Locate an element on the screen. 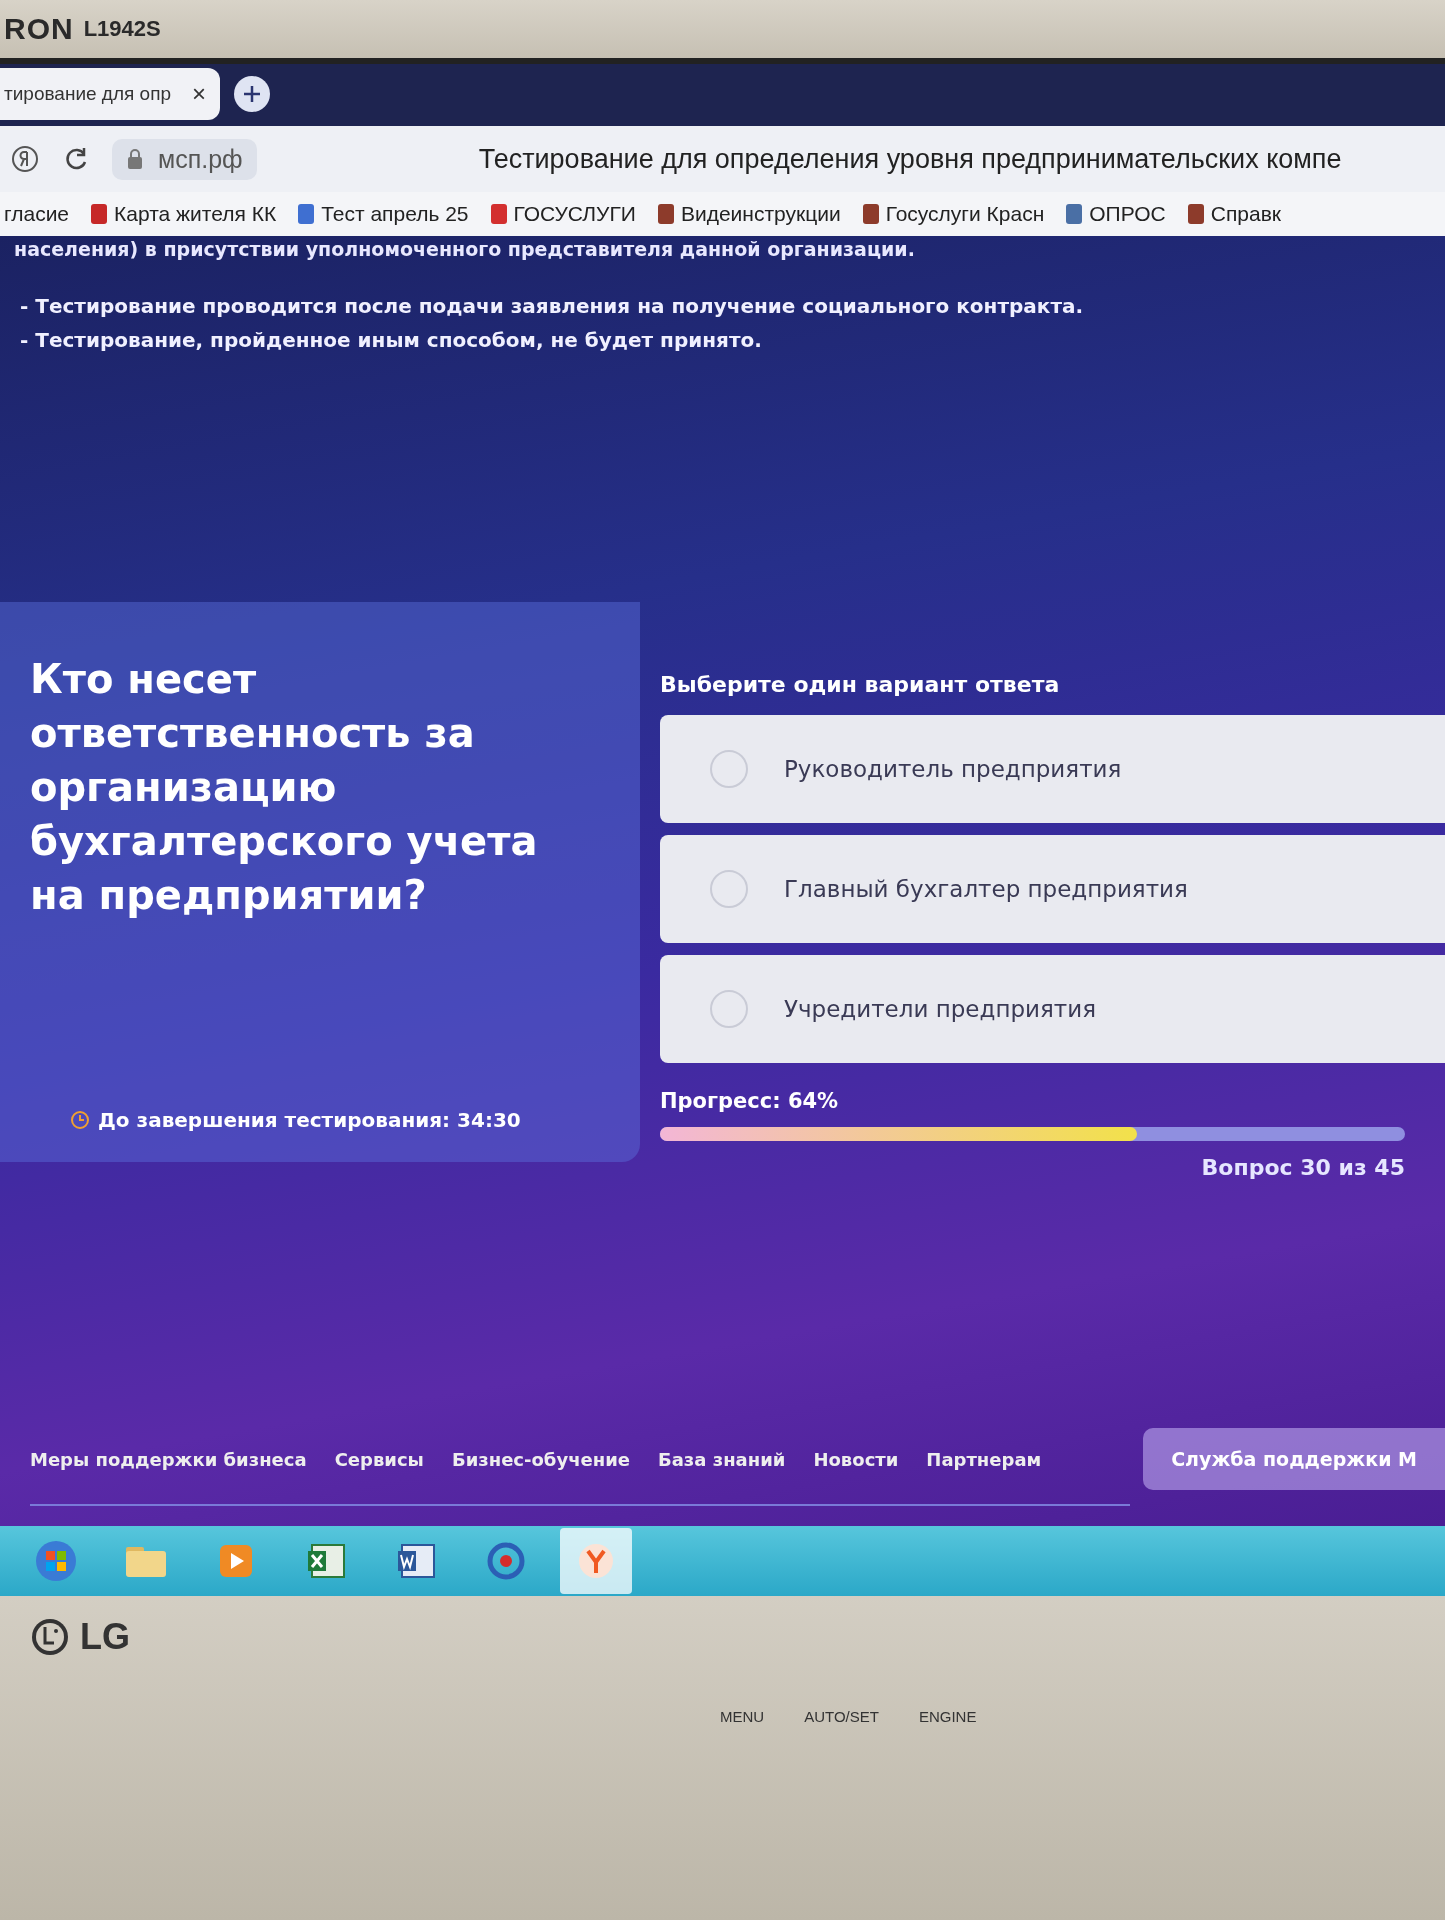 This screenshot has height=1920, width=1445. spreadsheet-icon is located at coordinates (326, 1561).